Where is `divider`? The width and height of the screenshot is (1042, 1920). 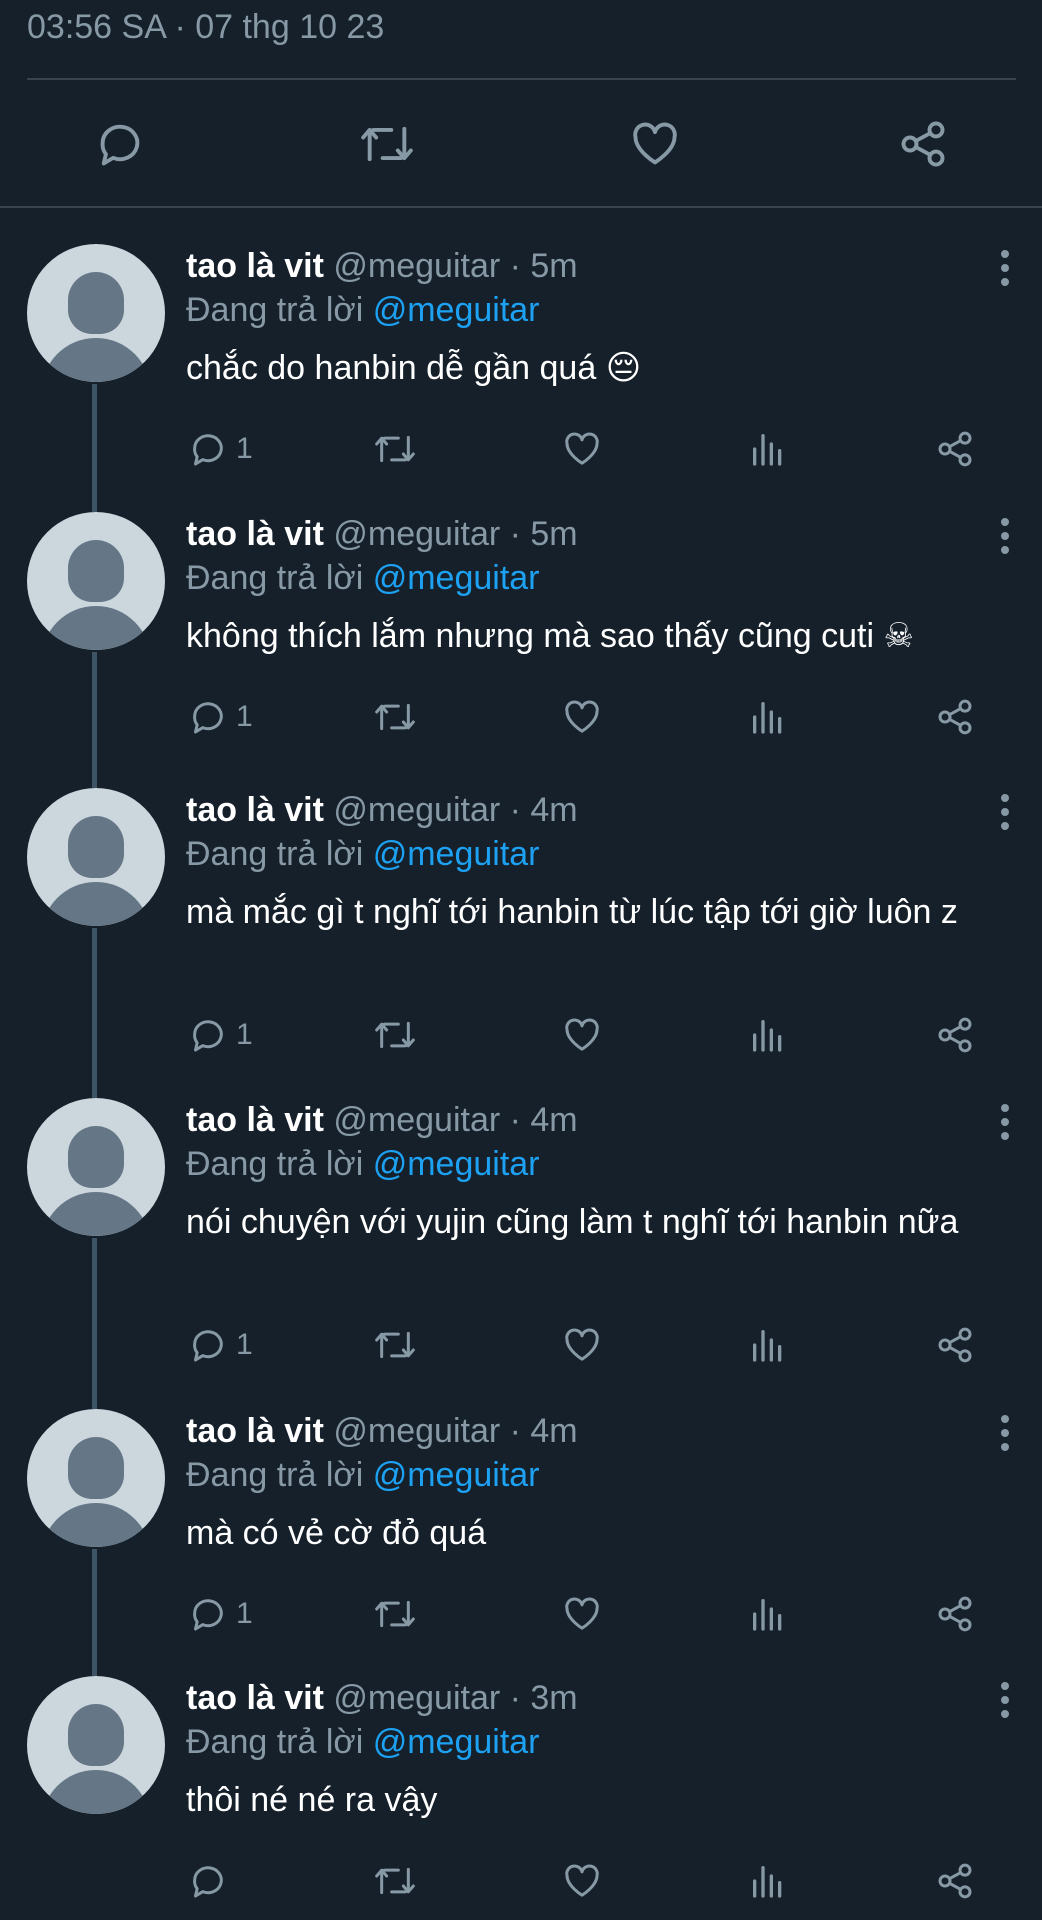 divider is located at coordinates (521, 207).